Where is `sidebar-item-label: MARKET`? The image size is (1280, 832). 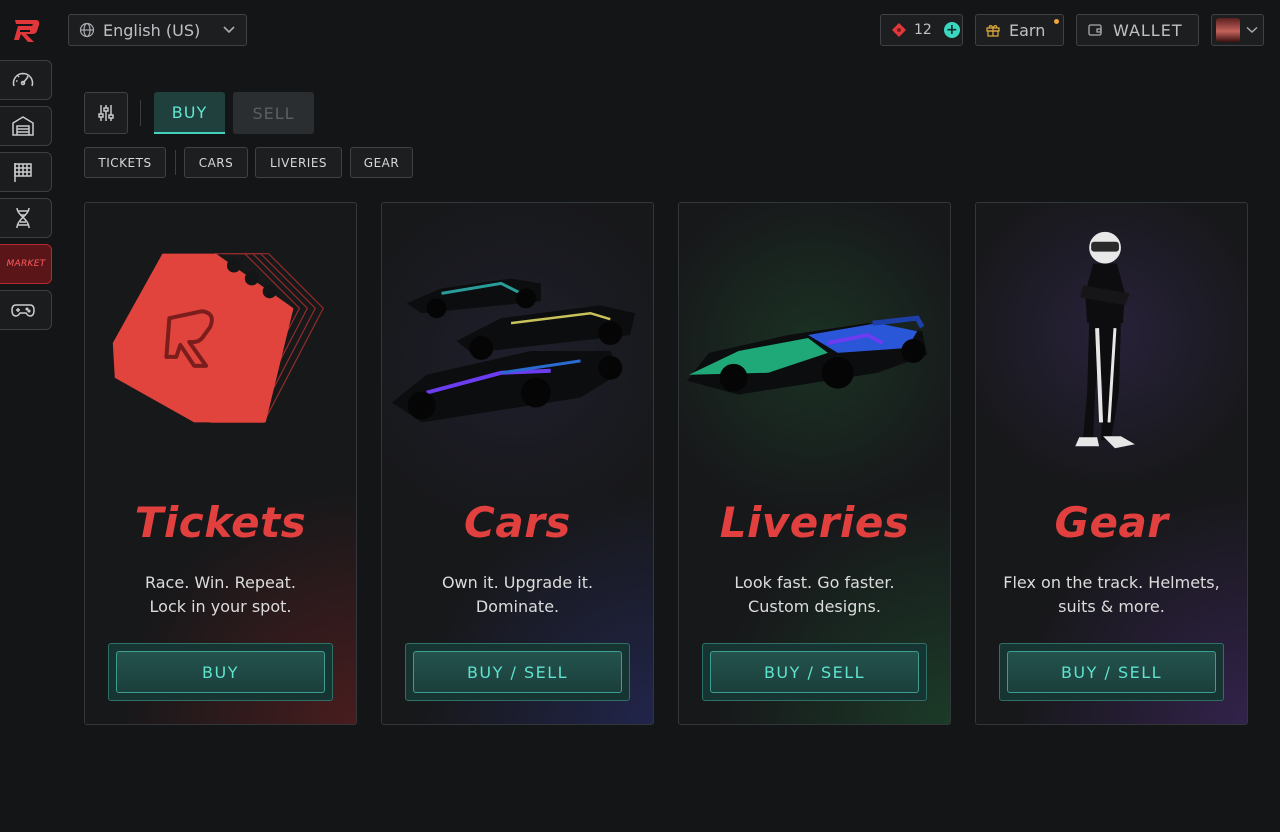 sidebar-item-label: MARKET is located at coordinates (26, 264).